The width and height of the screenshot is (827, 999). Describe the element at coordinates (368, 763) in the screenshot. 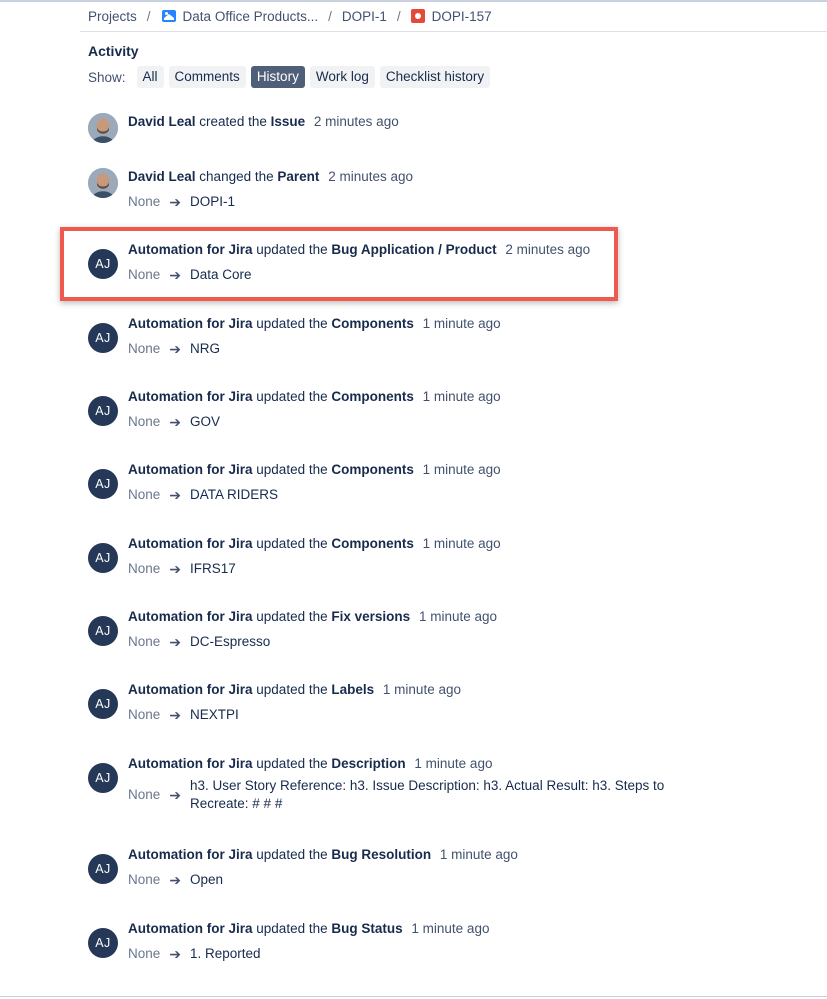

I see `field-name: Description` at that location.